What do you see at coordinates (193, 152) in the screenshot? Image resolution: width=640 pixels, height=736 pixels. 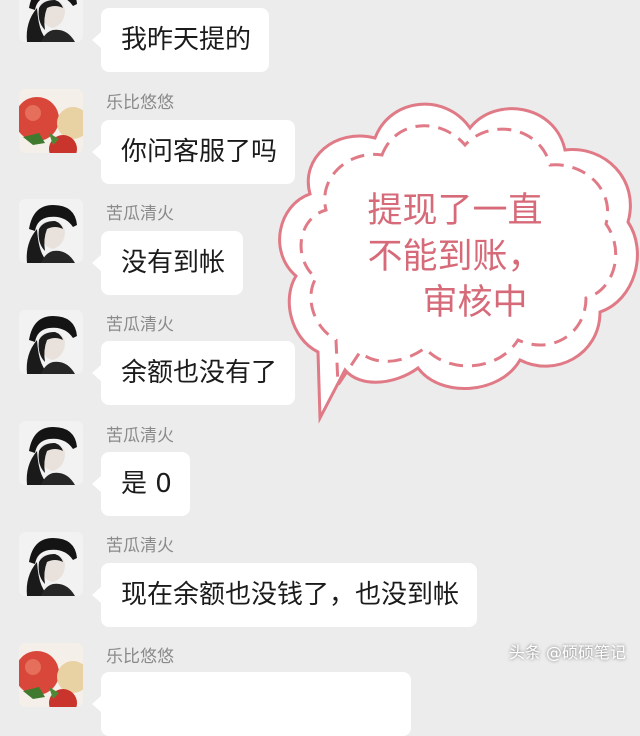 I see `message-bubble: 你问客服了吗` at bounding box center [193, 152].